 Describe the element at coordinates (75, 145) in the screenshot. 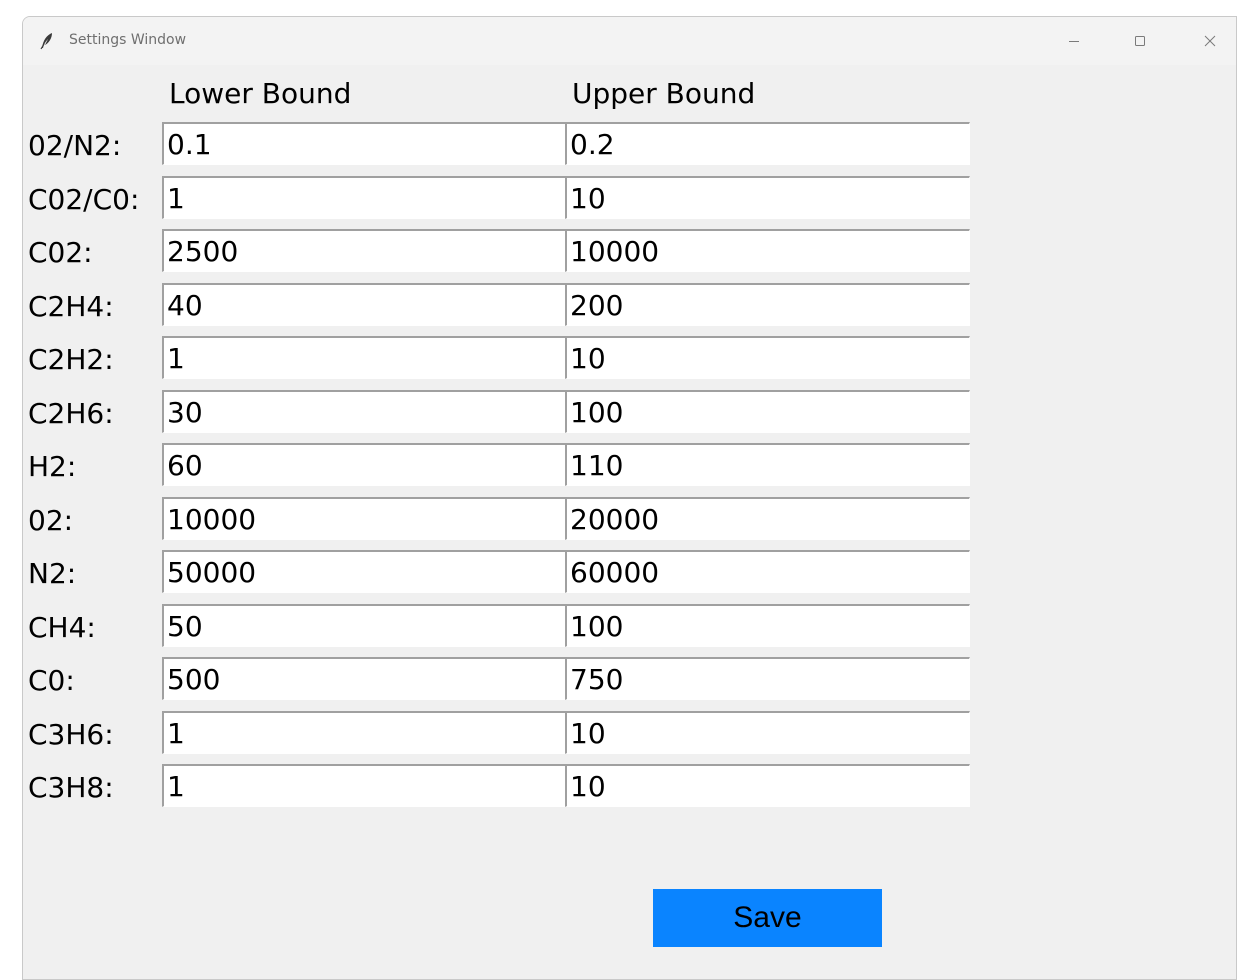

I see `row-label: 02/N2:` at that location.